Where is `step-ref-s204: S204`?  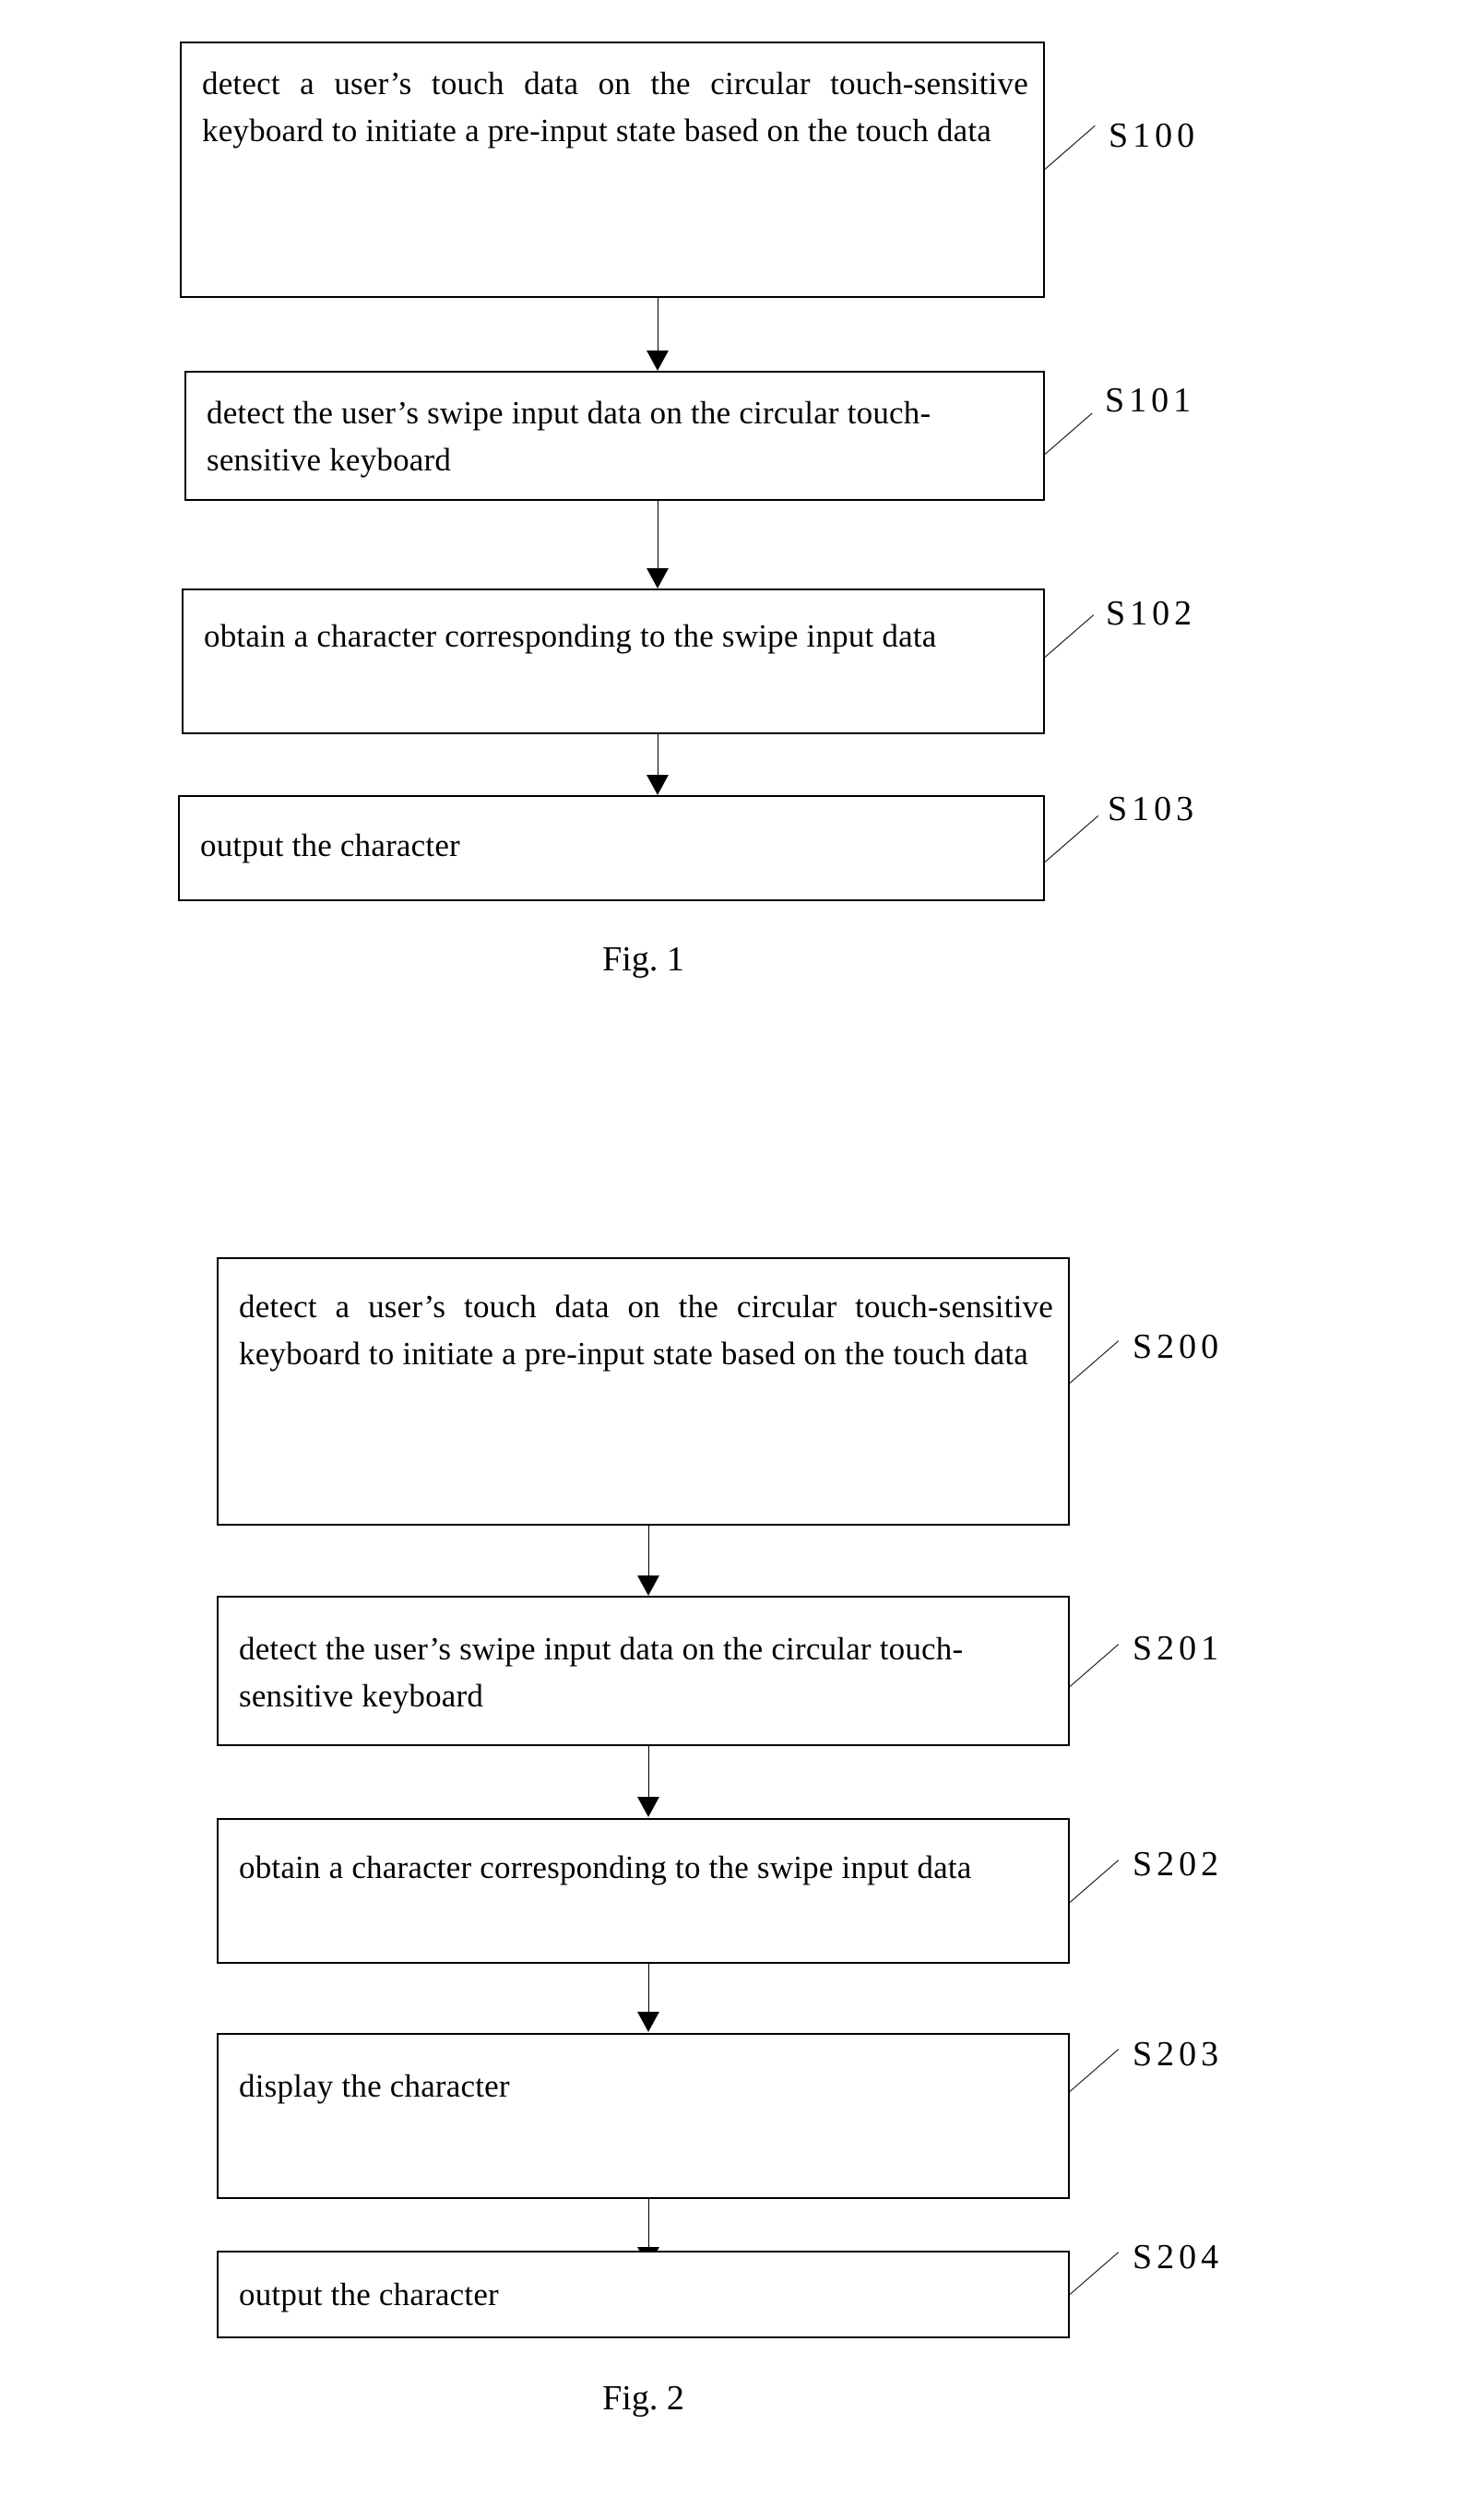 step-ref-s204: S204 is located at coordinates (1178, 2257).